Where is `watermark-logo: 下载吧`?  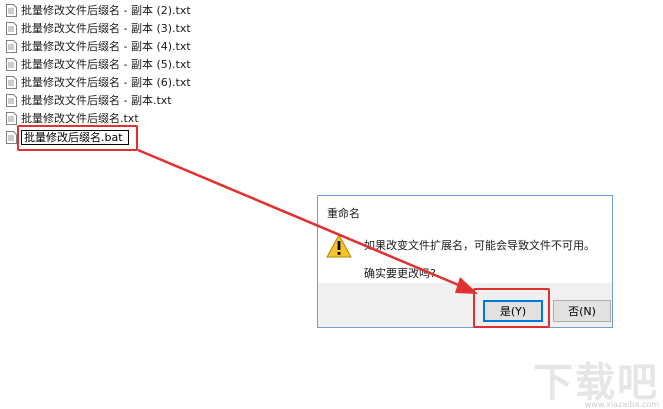 watermark-logo: 下载吧 is located at coordinates (596, 383).